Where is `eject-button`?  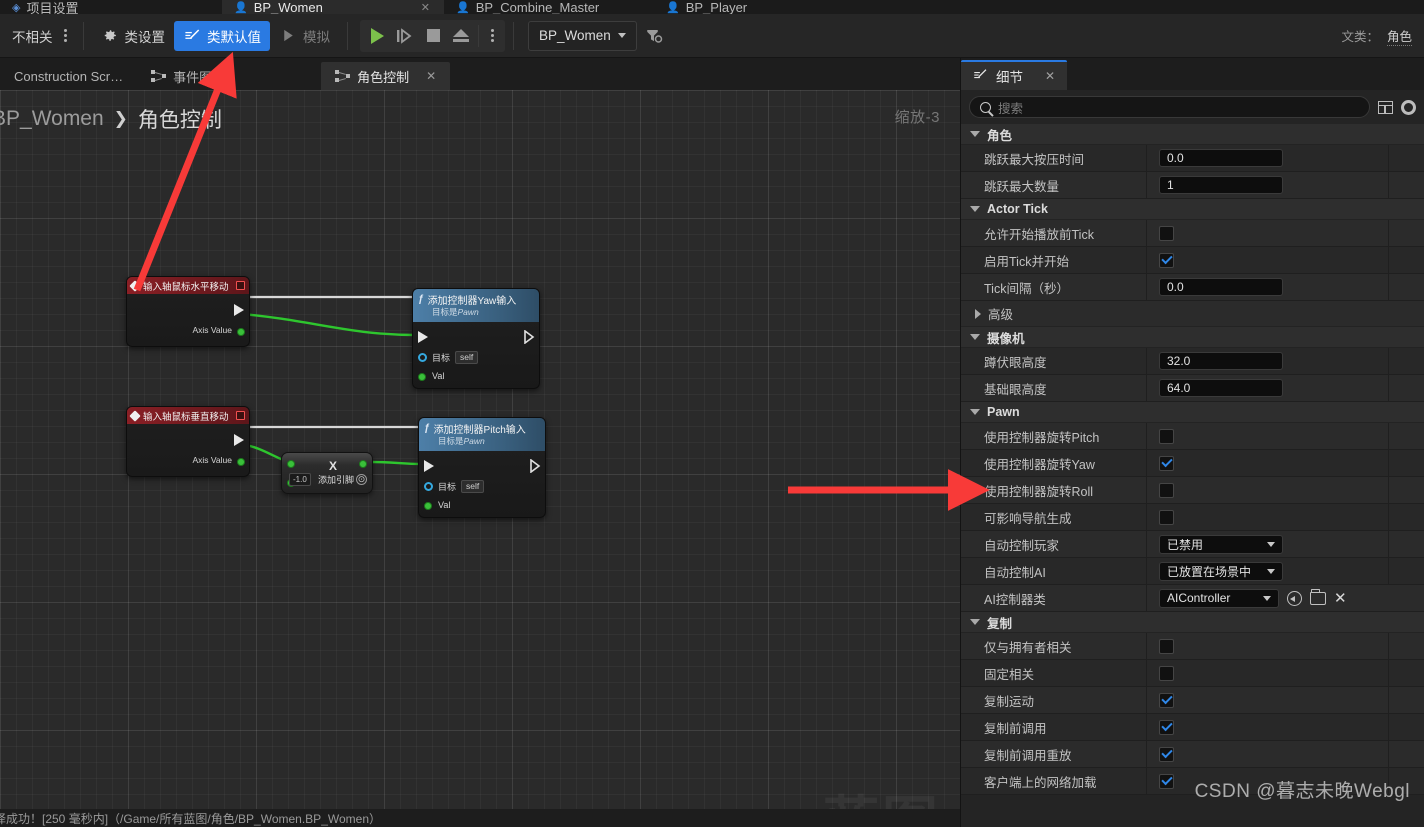 eject-button is located at coordinates (461, 36).